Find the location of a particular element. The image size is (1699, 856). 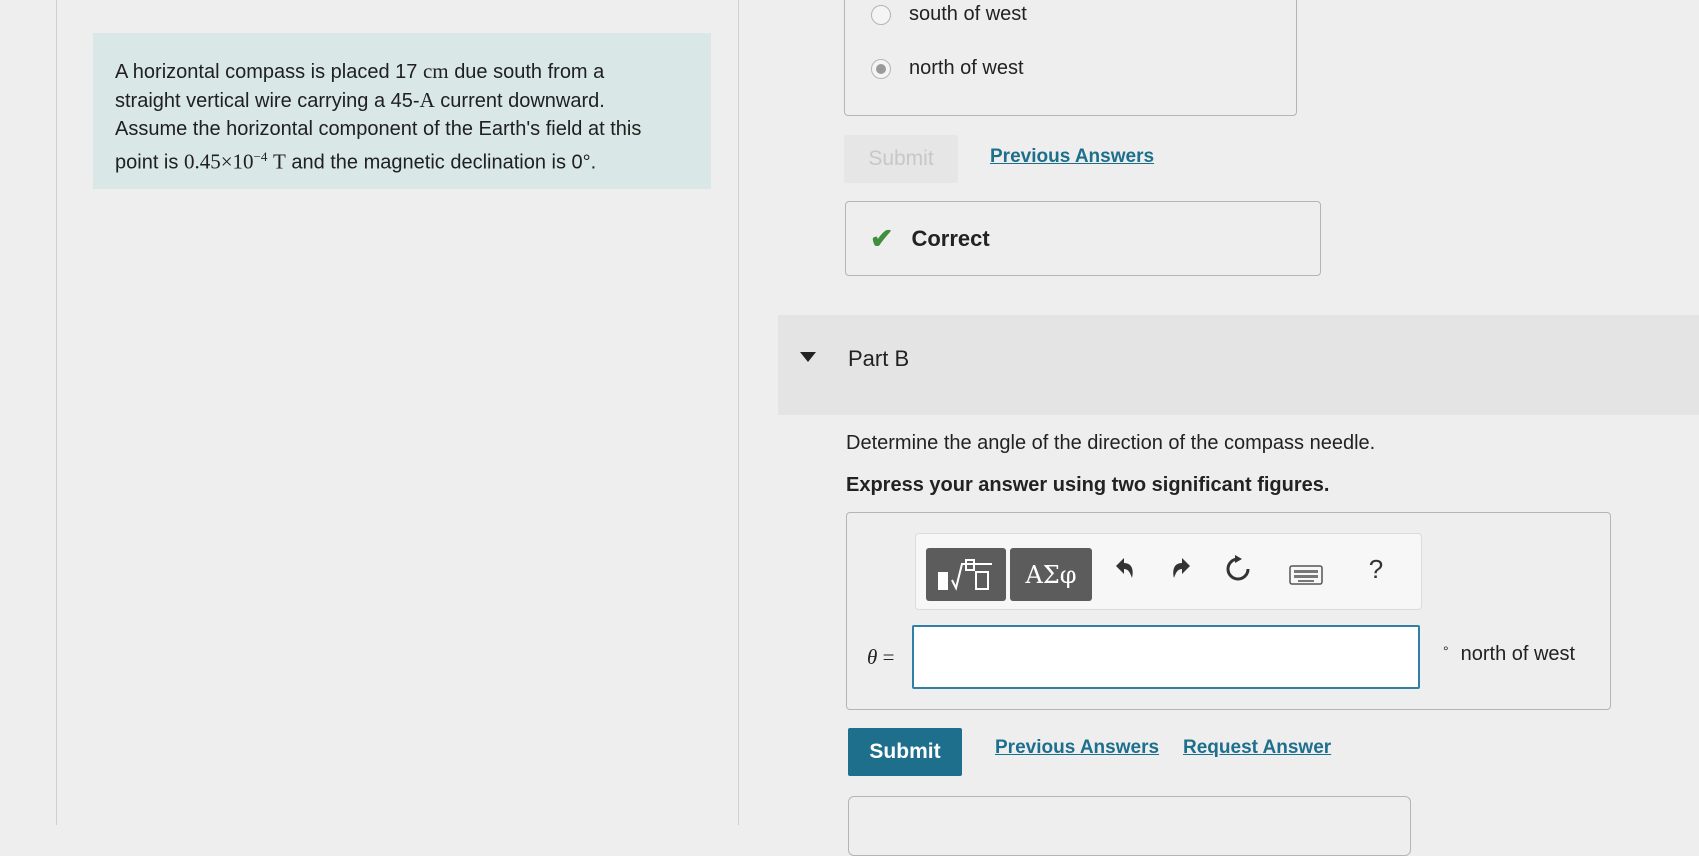

part-b-submit-button: Submit is located at coordinates (905, 752).